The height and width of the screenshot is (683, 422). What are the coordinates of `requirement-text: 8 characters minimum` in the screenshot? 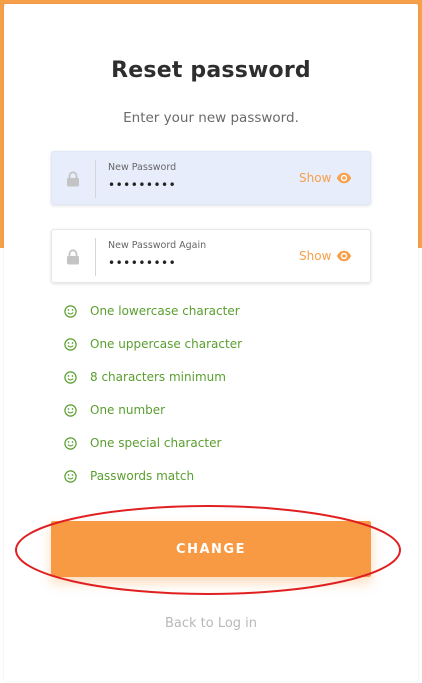 It's located at (158, 377).